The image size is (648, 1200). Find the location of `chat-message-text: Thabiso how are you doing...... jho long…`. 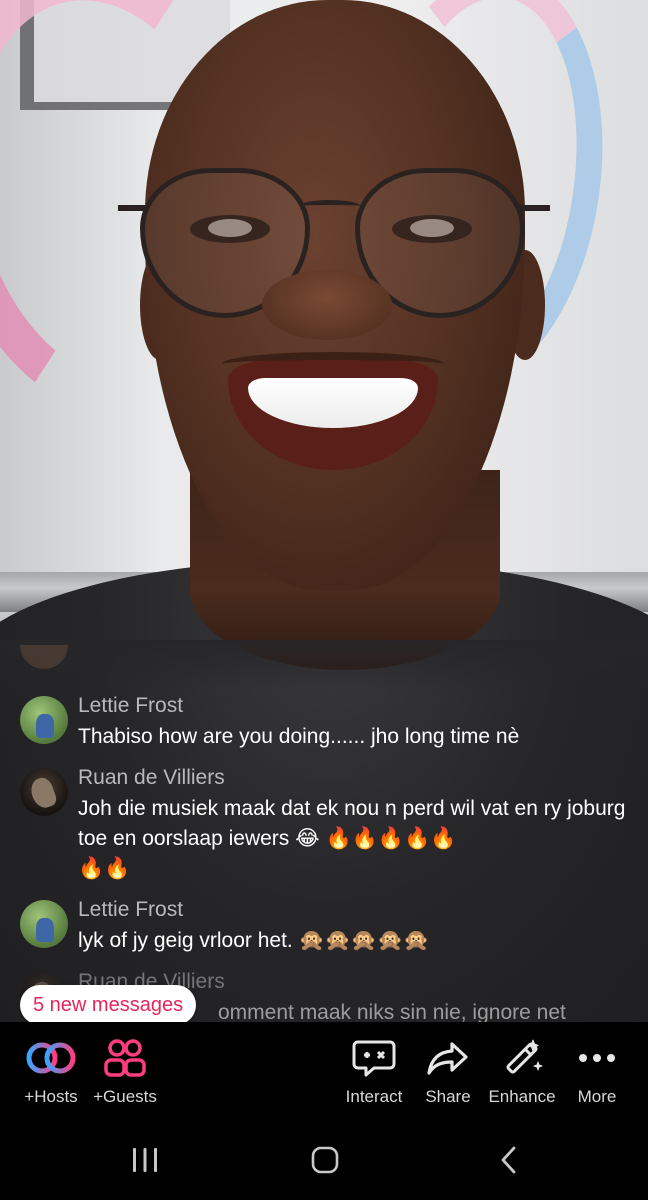

chat-message-text: Thabiso how are you doing...... jho long… is located at coordinates (299, 736).